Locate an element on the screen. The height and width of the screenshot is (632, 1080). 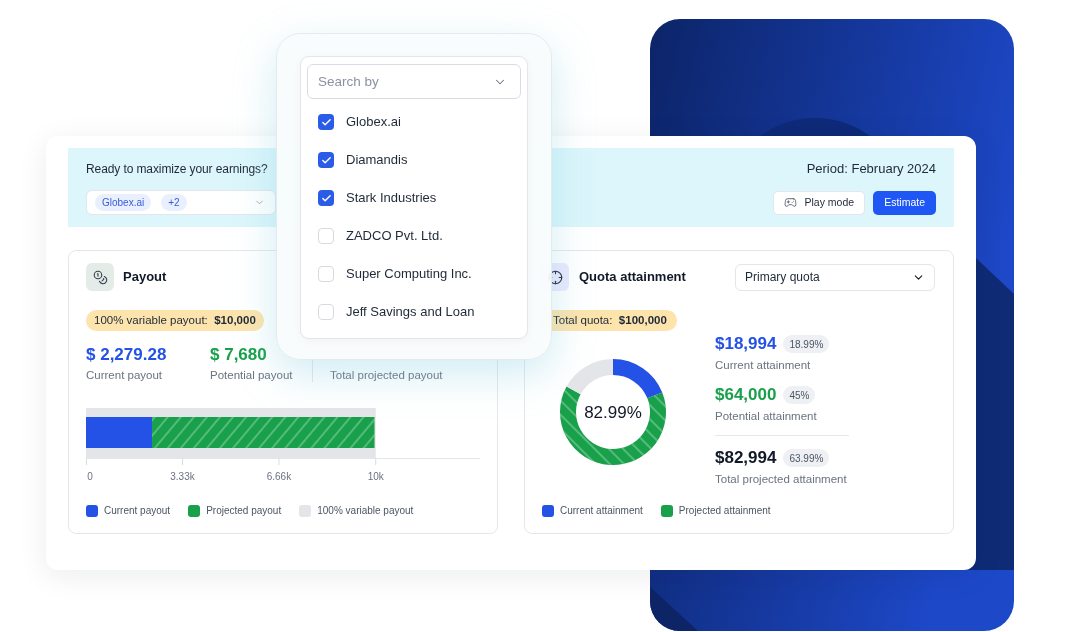
stat-label: Potential attainment is located at coordinates (766, 416).